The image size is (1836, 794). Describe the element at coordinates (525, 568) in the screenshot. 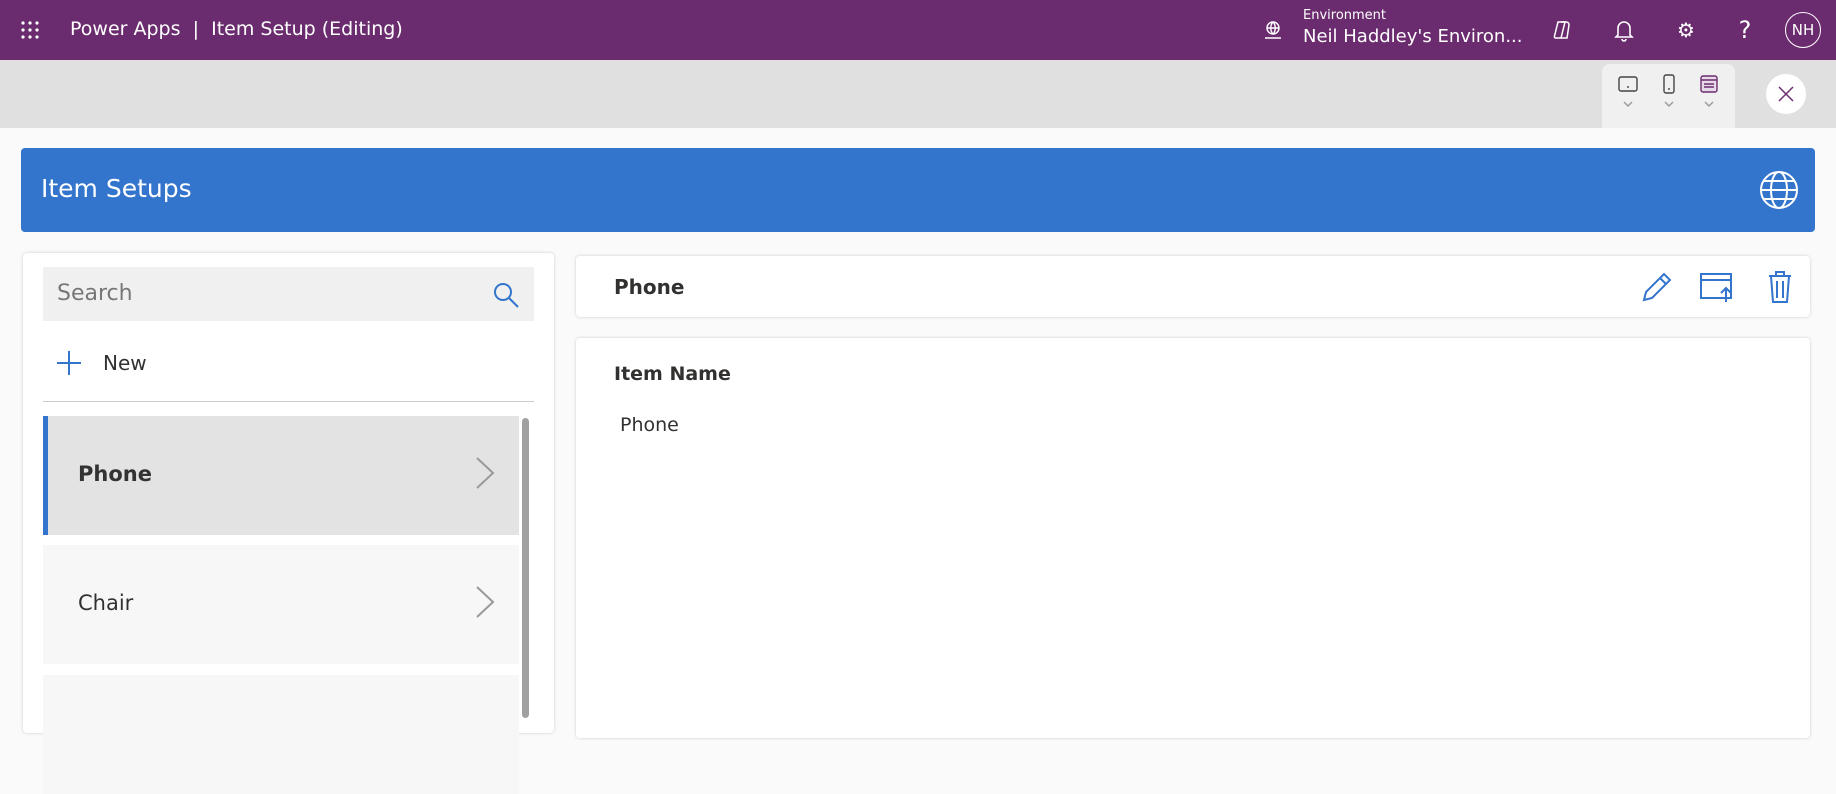

I see `list-scrollbar` at that location.